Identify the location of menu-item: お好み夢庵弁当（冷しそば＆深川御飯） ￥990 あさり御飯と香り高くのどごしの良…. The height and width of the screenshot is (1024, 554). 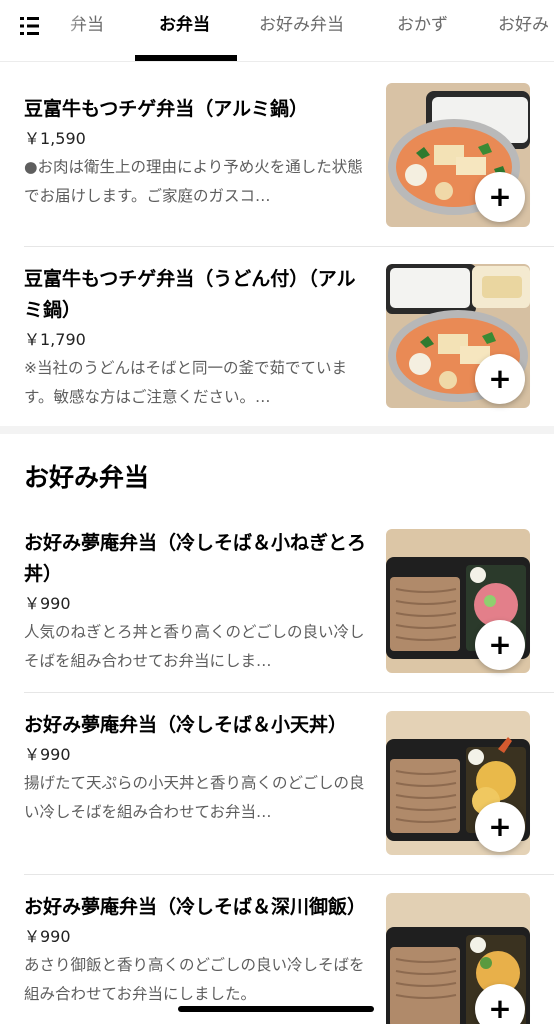
(277, 958).